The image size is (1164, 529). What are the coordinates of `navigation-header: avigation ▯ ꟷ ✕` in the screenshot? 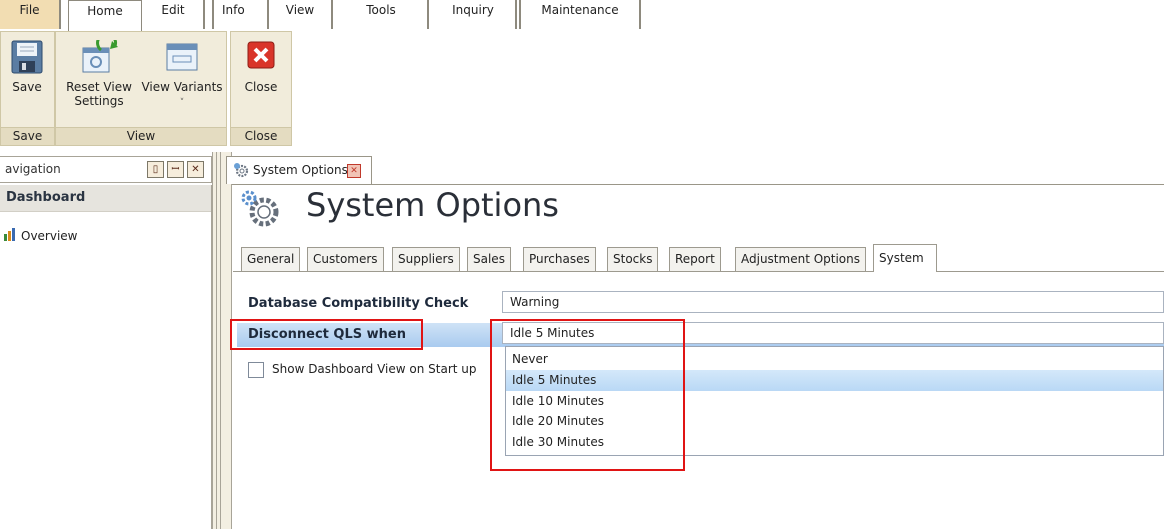 It's located at (106, 169).